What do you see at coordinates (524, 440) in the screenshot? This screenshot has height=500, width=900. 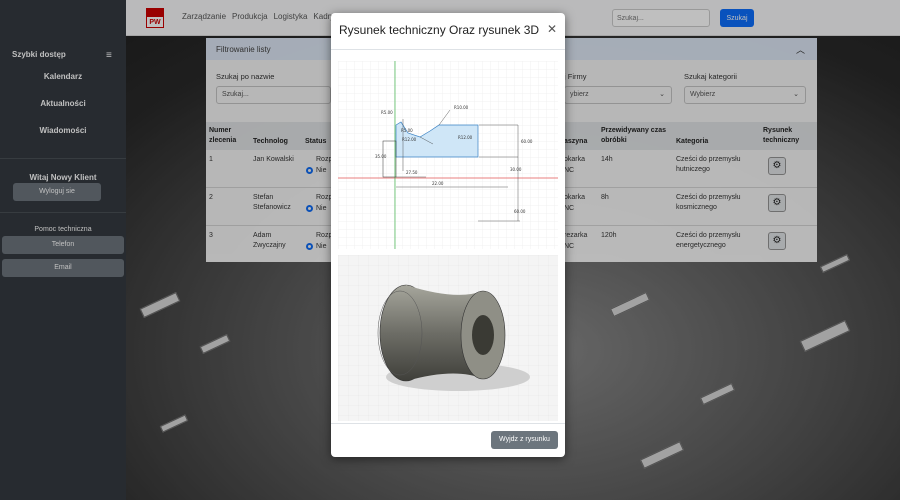 I see `exit-drawing-button: Wyjdz z rysunku` at bounding box center [524, 440].